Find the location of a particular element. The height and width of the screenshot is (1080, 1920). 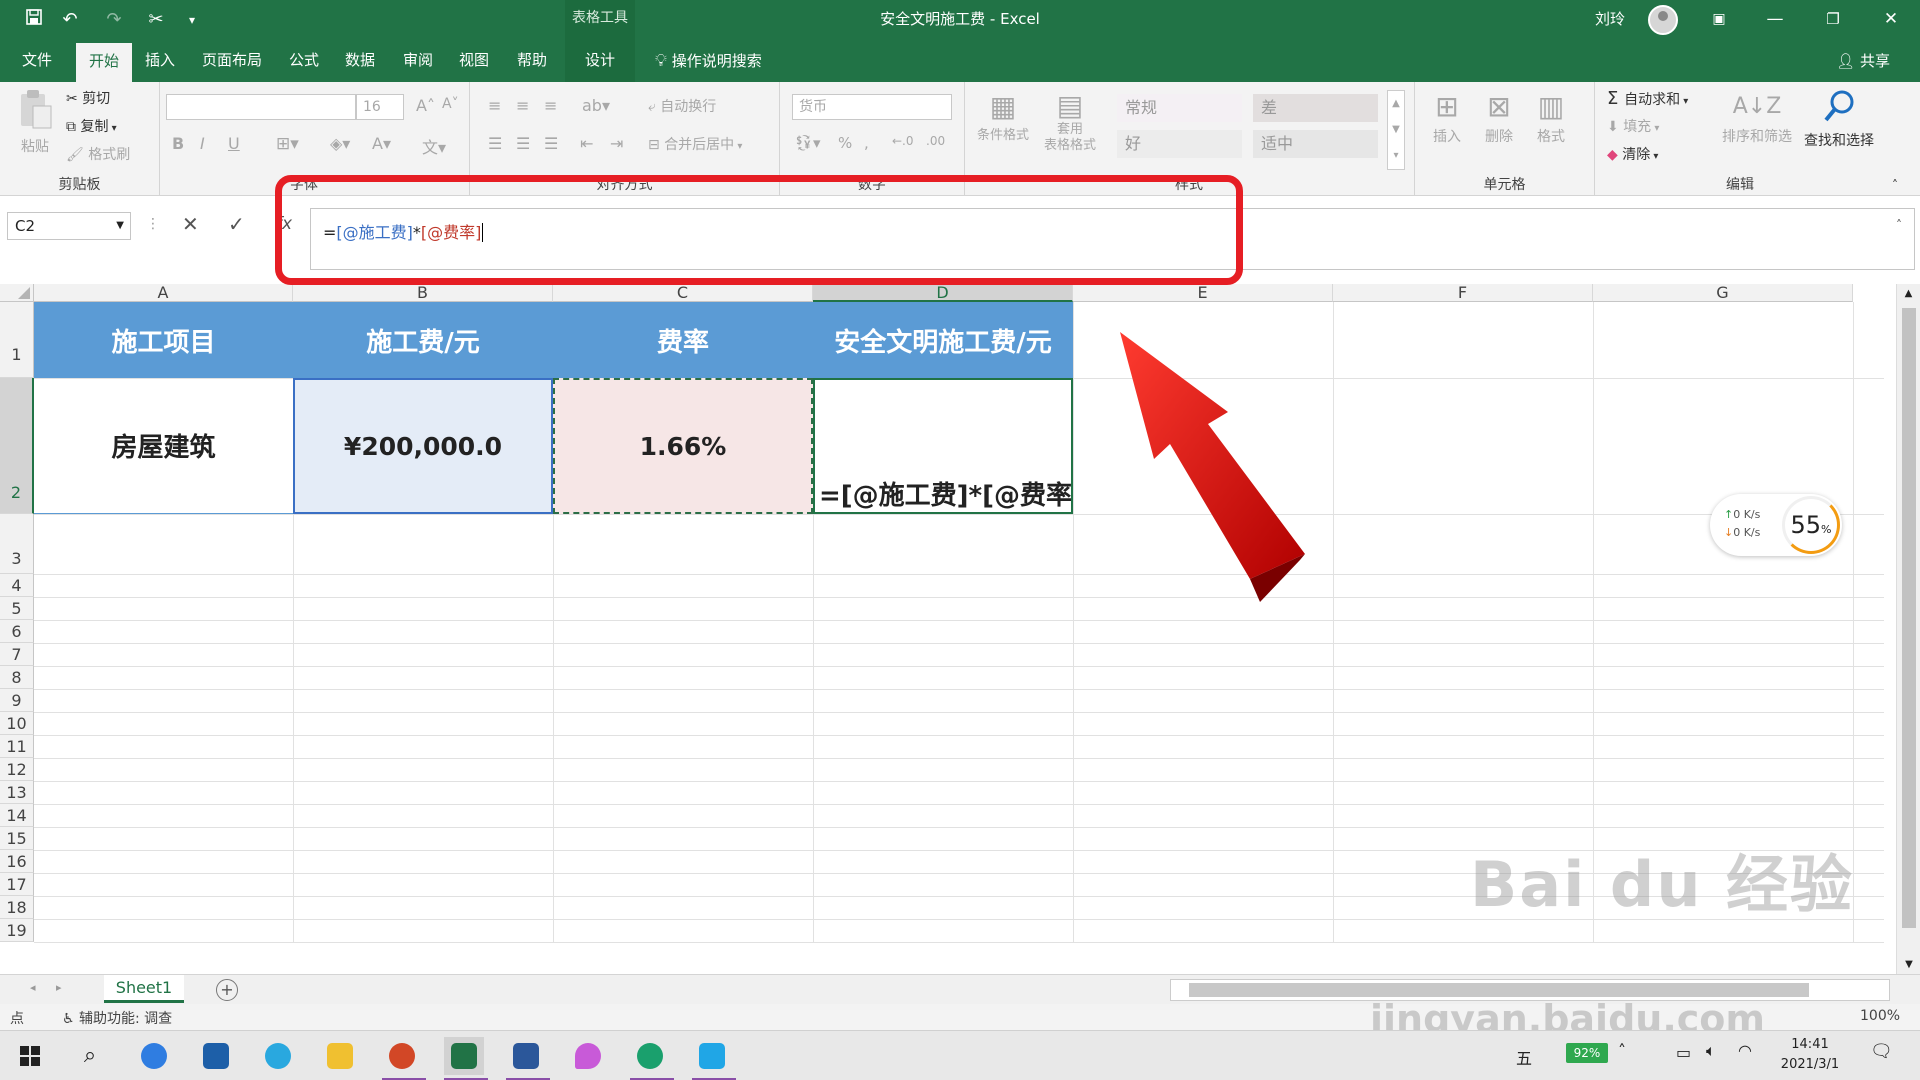

tray-chevron-icon: ˄ is located at coordinates (1622, 1050).